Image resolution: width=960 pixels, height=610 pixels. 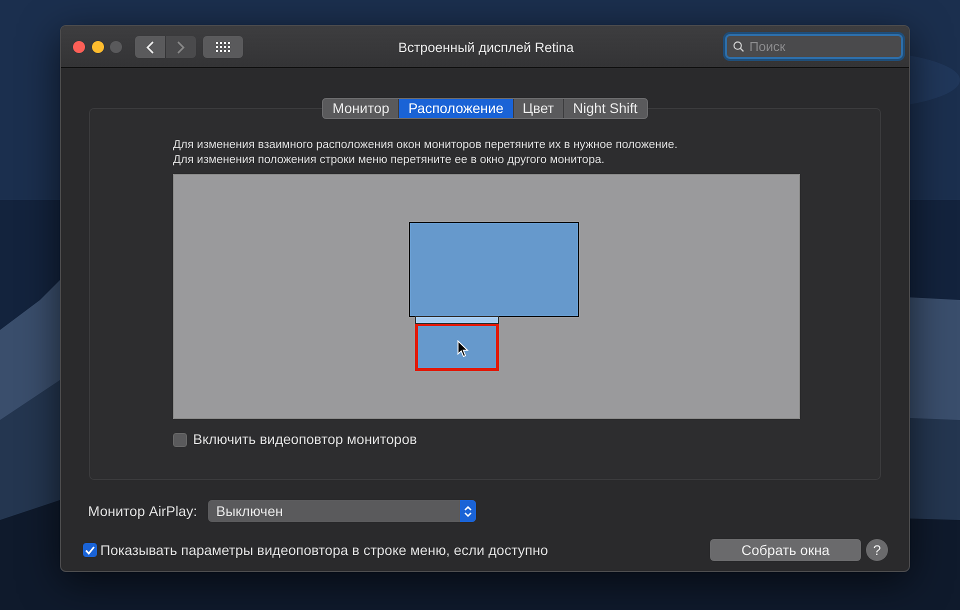 What do you see at coordinates (305, 439) in the screenshot?
I see `checkbox-label: Включить видеоповтор мониторов` at bounding box center [305, 439].